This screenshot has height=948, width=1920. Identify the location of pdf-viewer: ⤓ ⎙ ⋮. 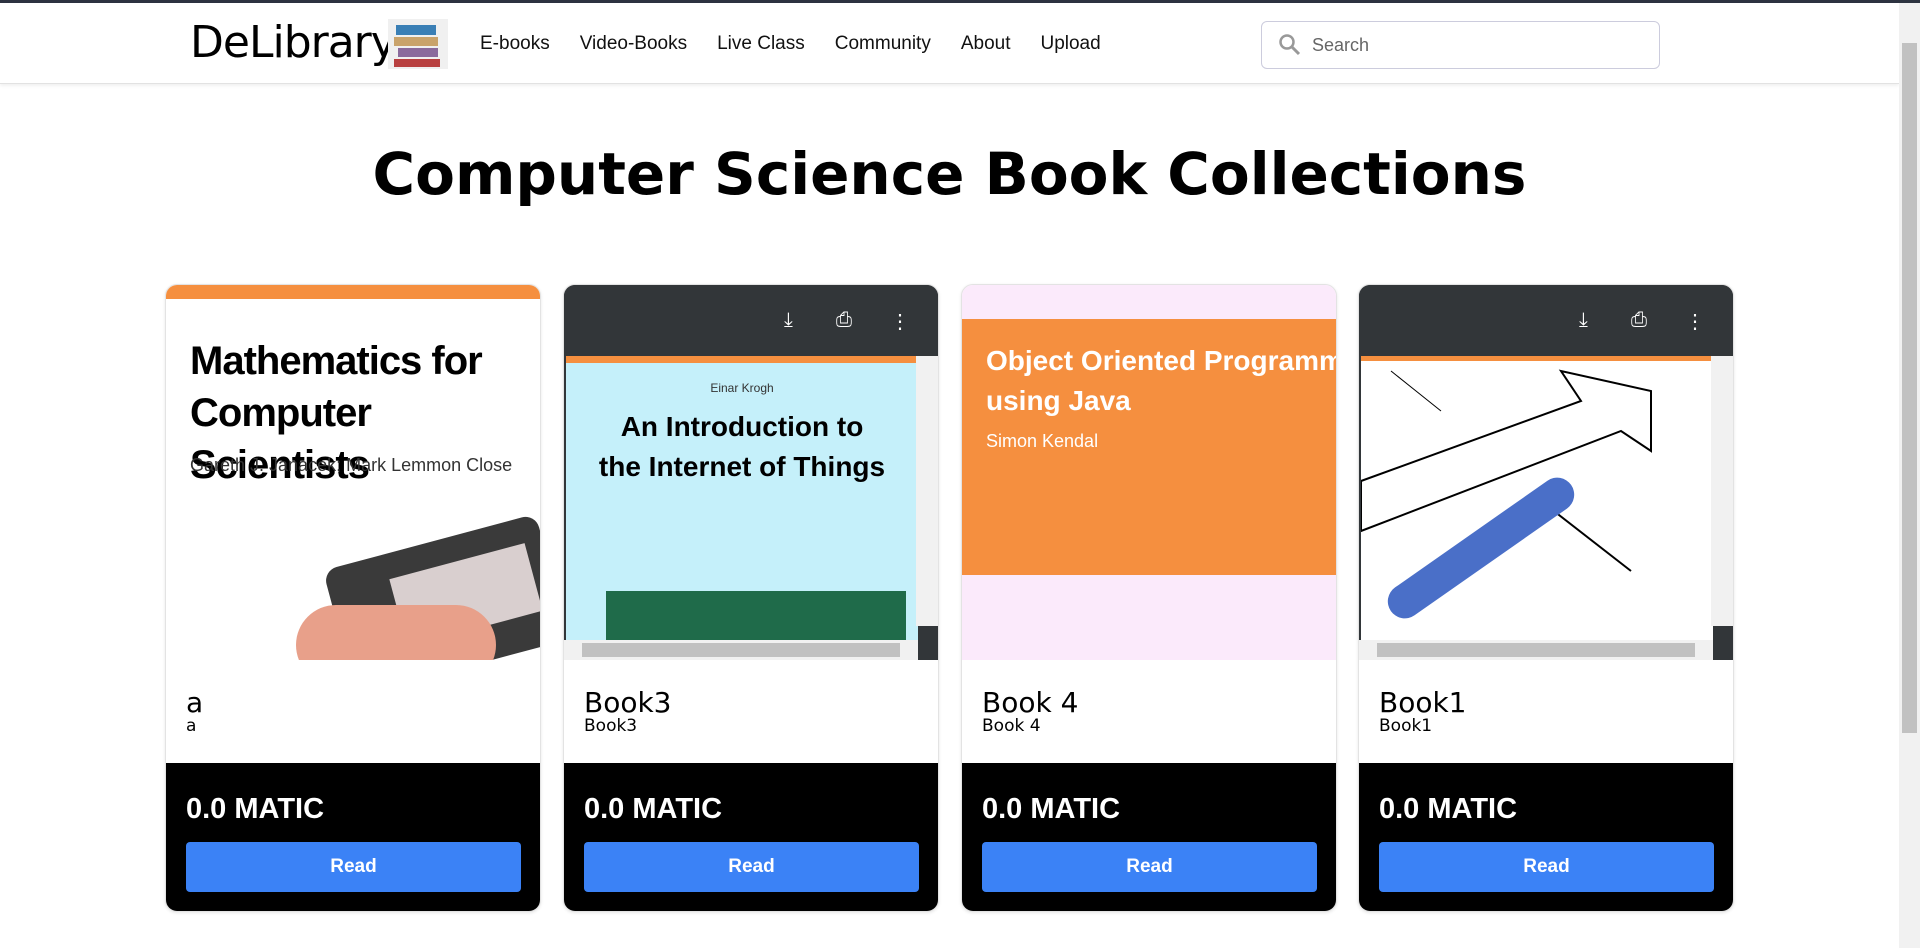
(1546, 472).